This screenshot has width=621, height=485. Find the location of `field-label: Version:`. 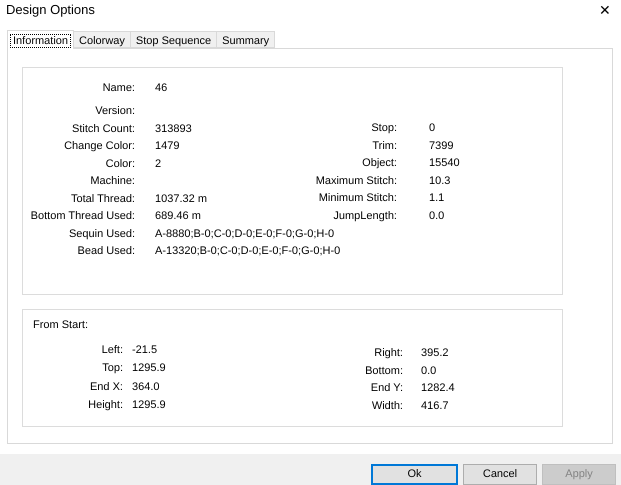

field-label: Version: is located at coordinates (114, 111).